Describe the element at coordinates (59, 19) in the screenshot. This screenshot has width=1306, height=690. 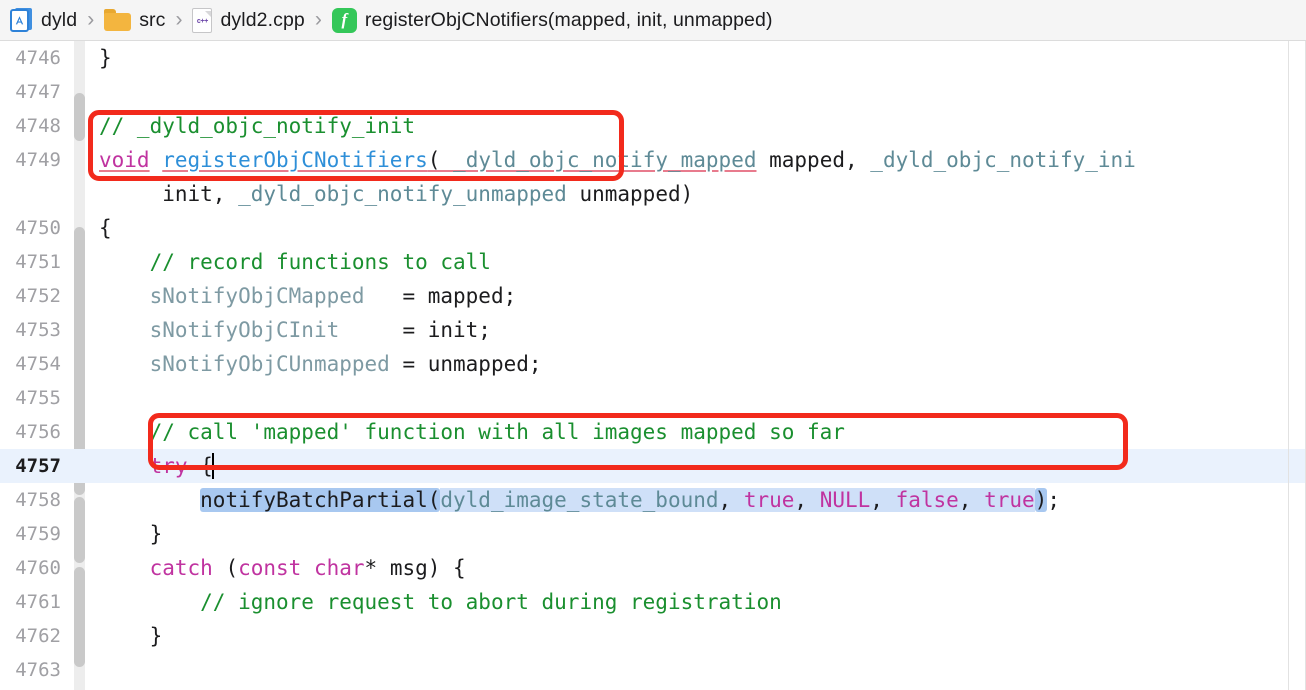
I see `breadcrumb-label-project: dyld` at that location.